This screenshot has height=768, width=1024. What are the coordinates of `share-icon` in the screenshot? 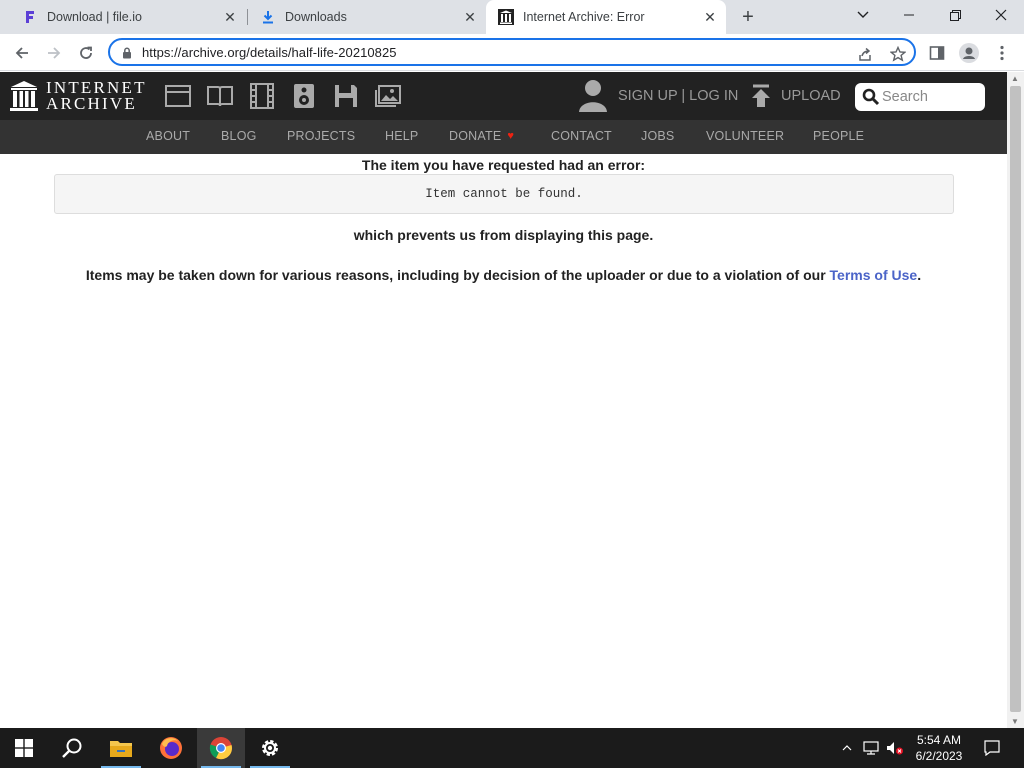 It's located at (865, 54).